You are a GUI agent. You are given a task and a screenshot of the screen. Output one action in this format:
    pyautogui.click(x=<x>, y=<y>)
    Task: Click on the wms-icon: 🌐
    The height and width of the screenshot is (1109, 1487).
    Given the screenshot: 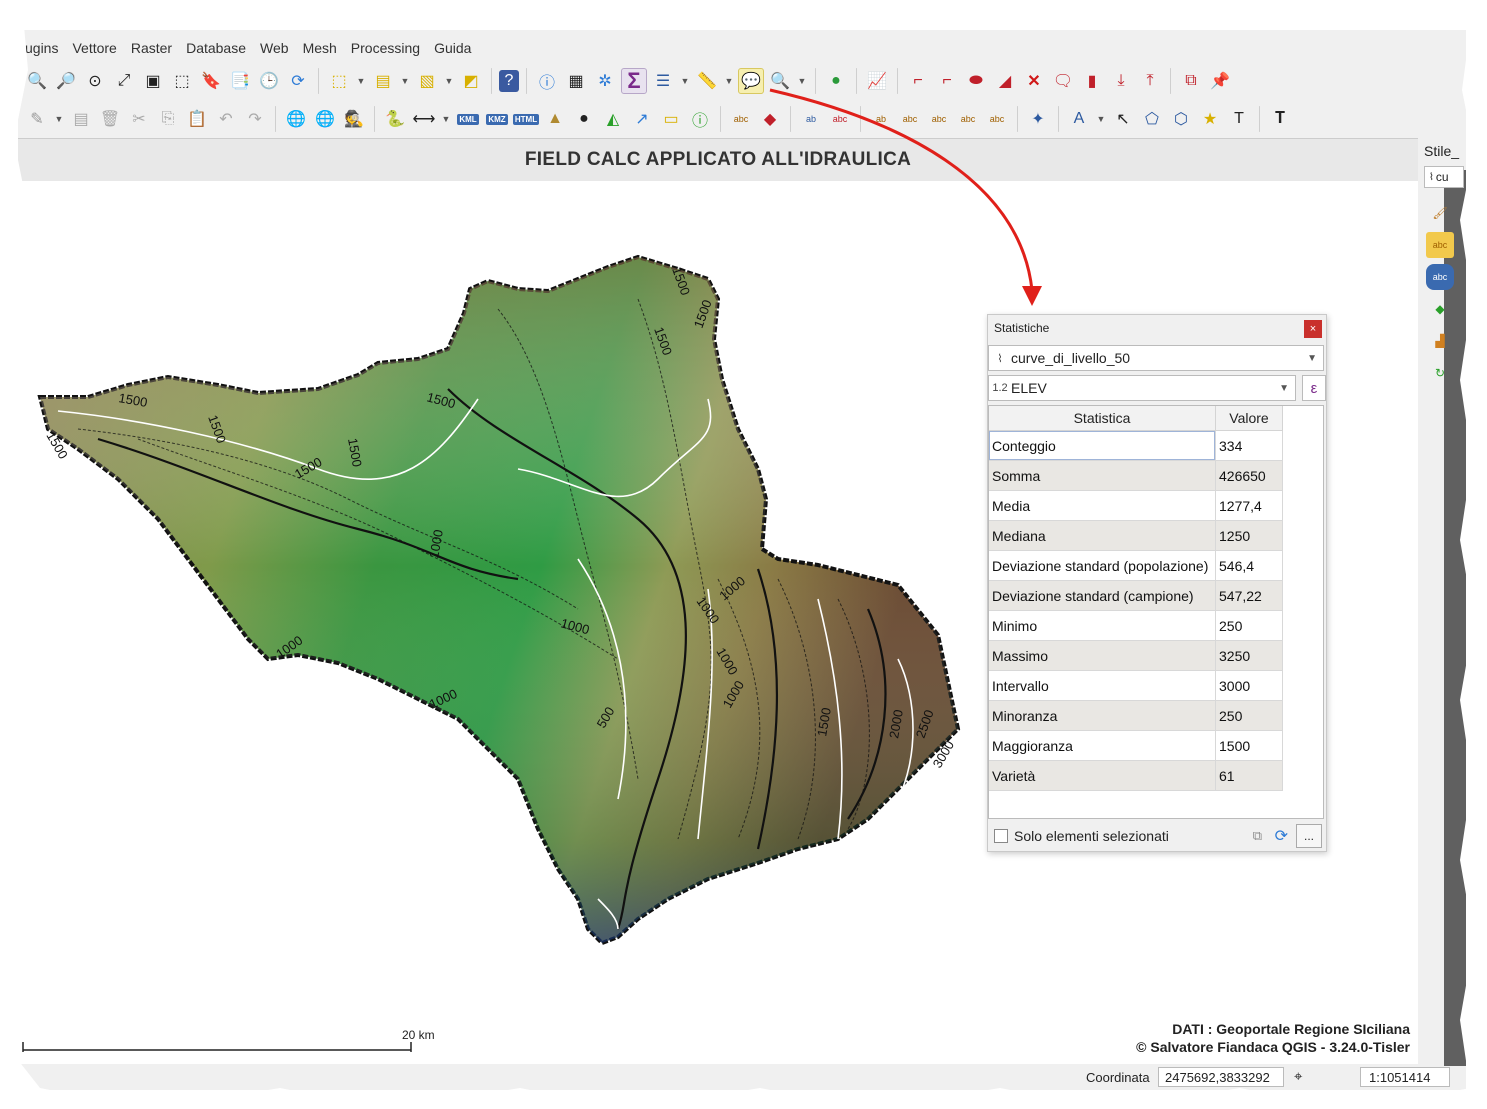 What is the action you would take?
    pyautogui.click(x=296, y=119)
    